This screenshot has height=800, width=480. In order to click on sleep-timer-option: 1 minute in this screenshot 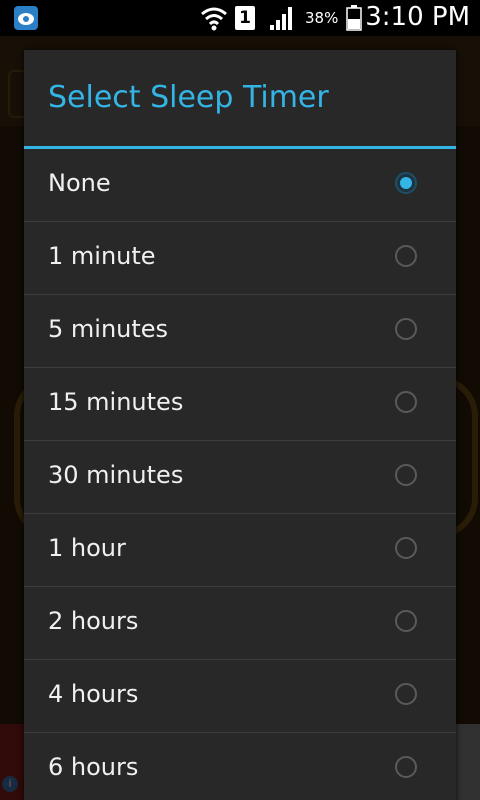, I will do `click(240, 258)`.